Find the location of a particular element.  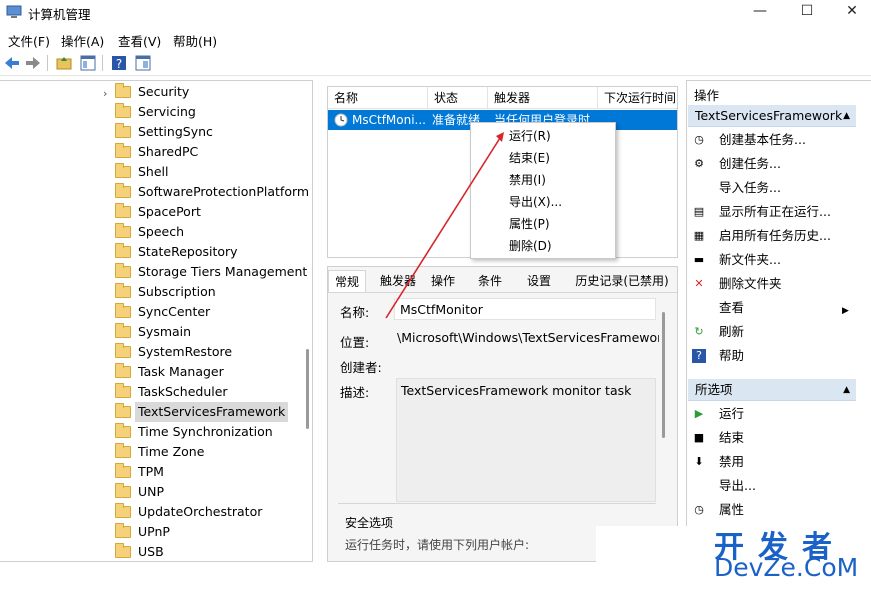

ctx-properties: 属性(P) is located at coordinates (529, 224).